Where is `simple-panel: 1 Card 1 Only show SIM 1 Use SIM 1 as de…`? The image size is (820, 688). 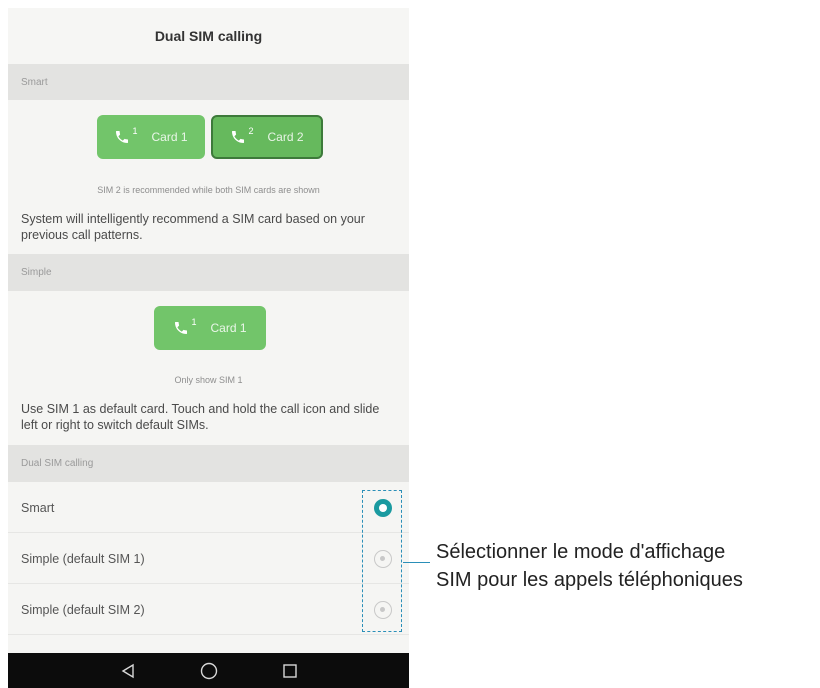
simple-panel: 1 Card 1 Only show SIM 1 Use SIM 1 as de… is located at coordinates (208, 368).